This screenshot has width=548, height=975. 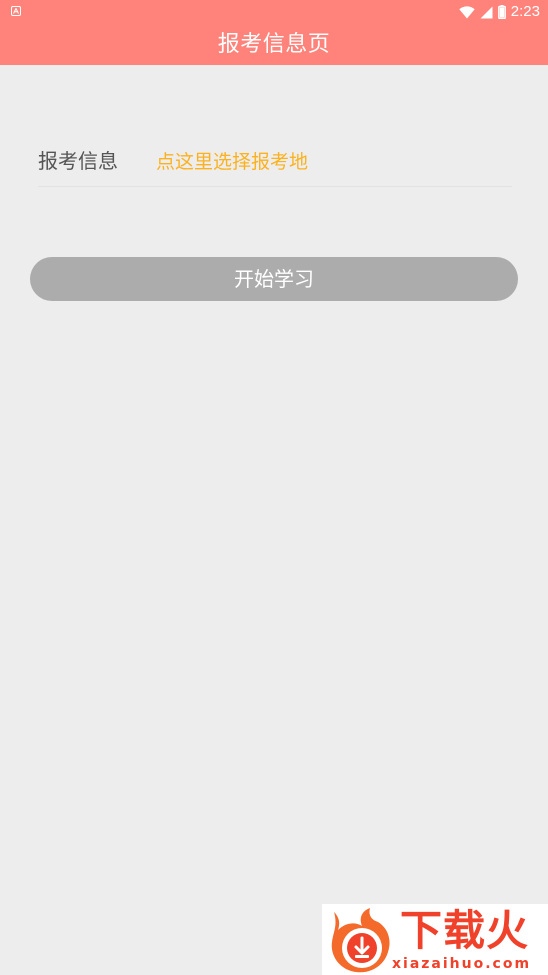 I want to click on status-bar: 2:23, so click(x=274, y=12).